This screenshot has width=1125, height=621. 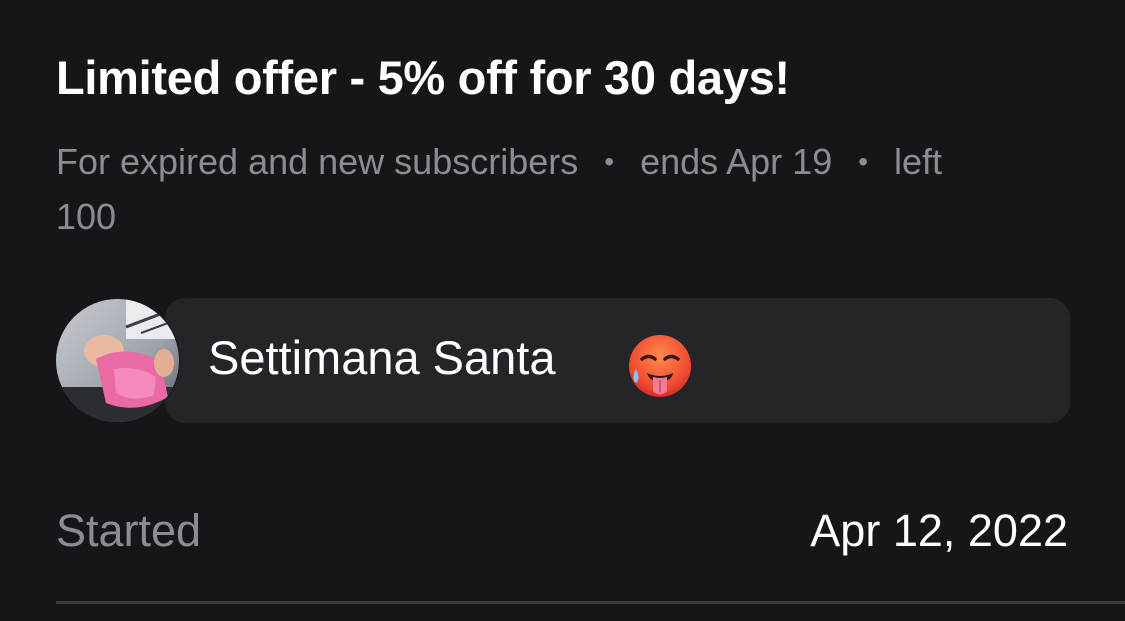 What do you see at coordinates (660, 366) in the screenshot?
I see `hot-face-icon` at bounding box center [660, 366].